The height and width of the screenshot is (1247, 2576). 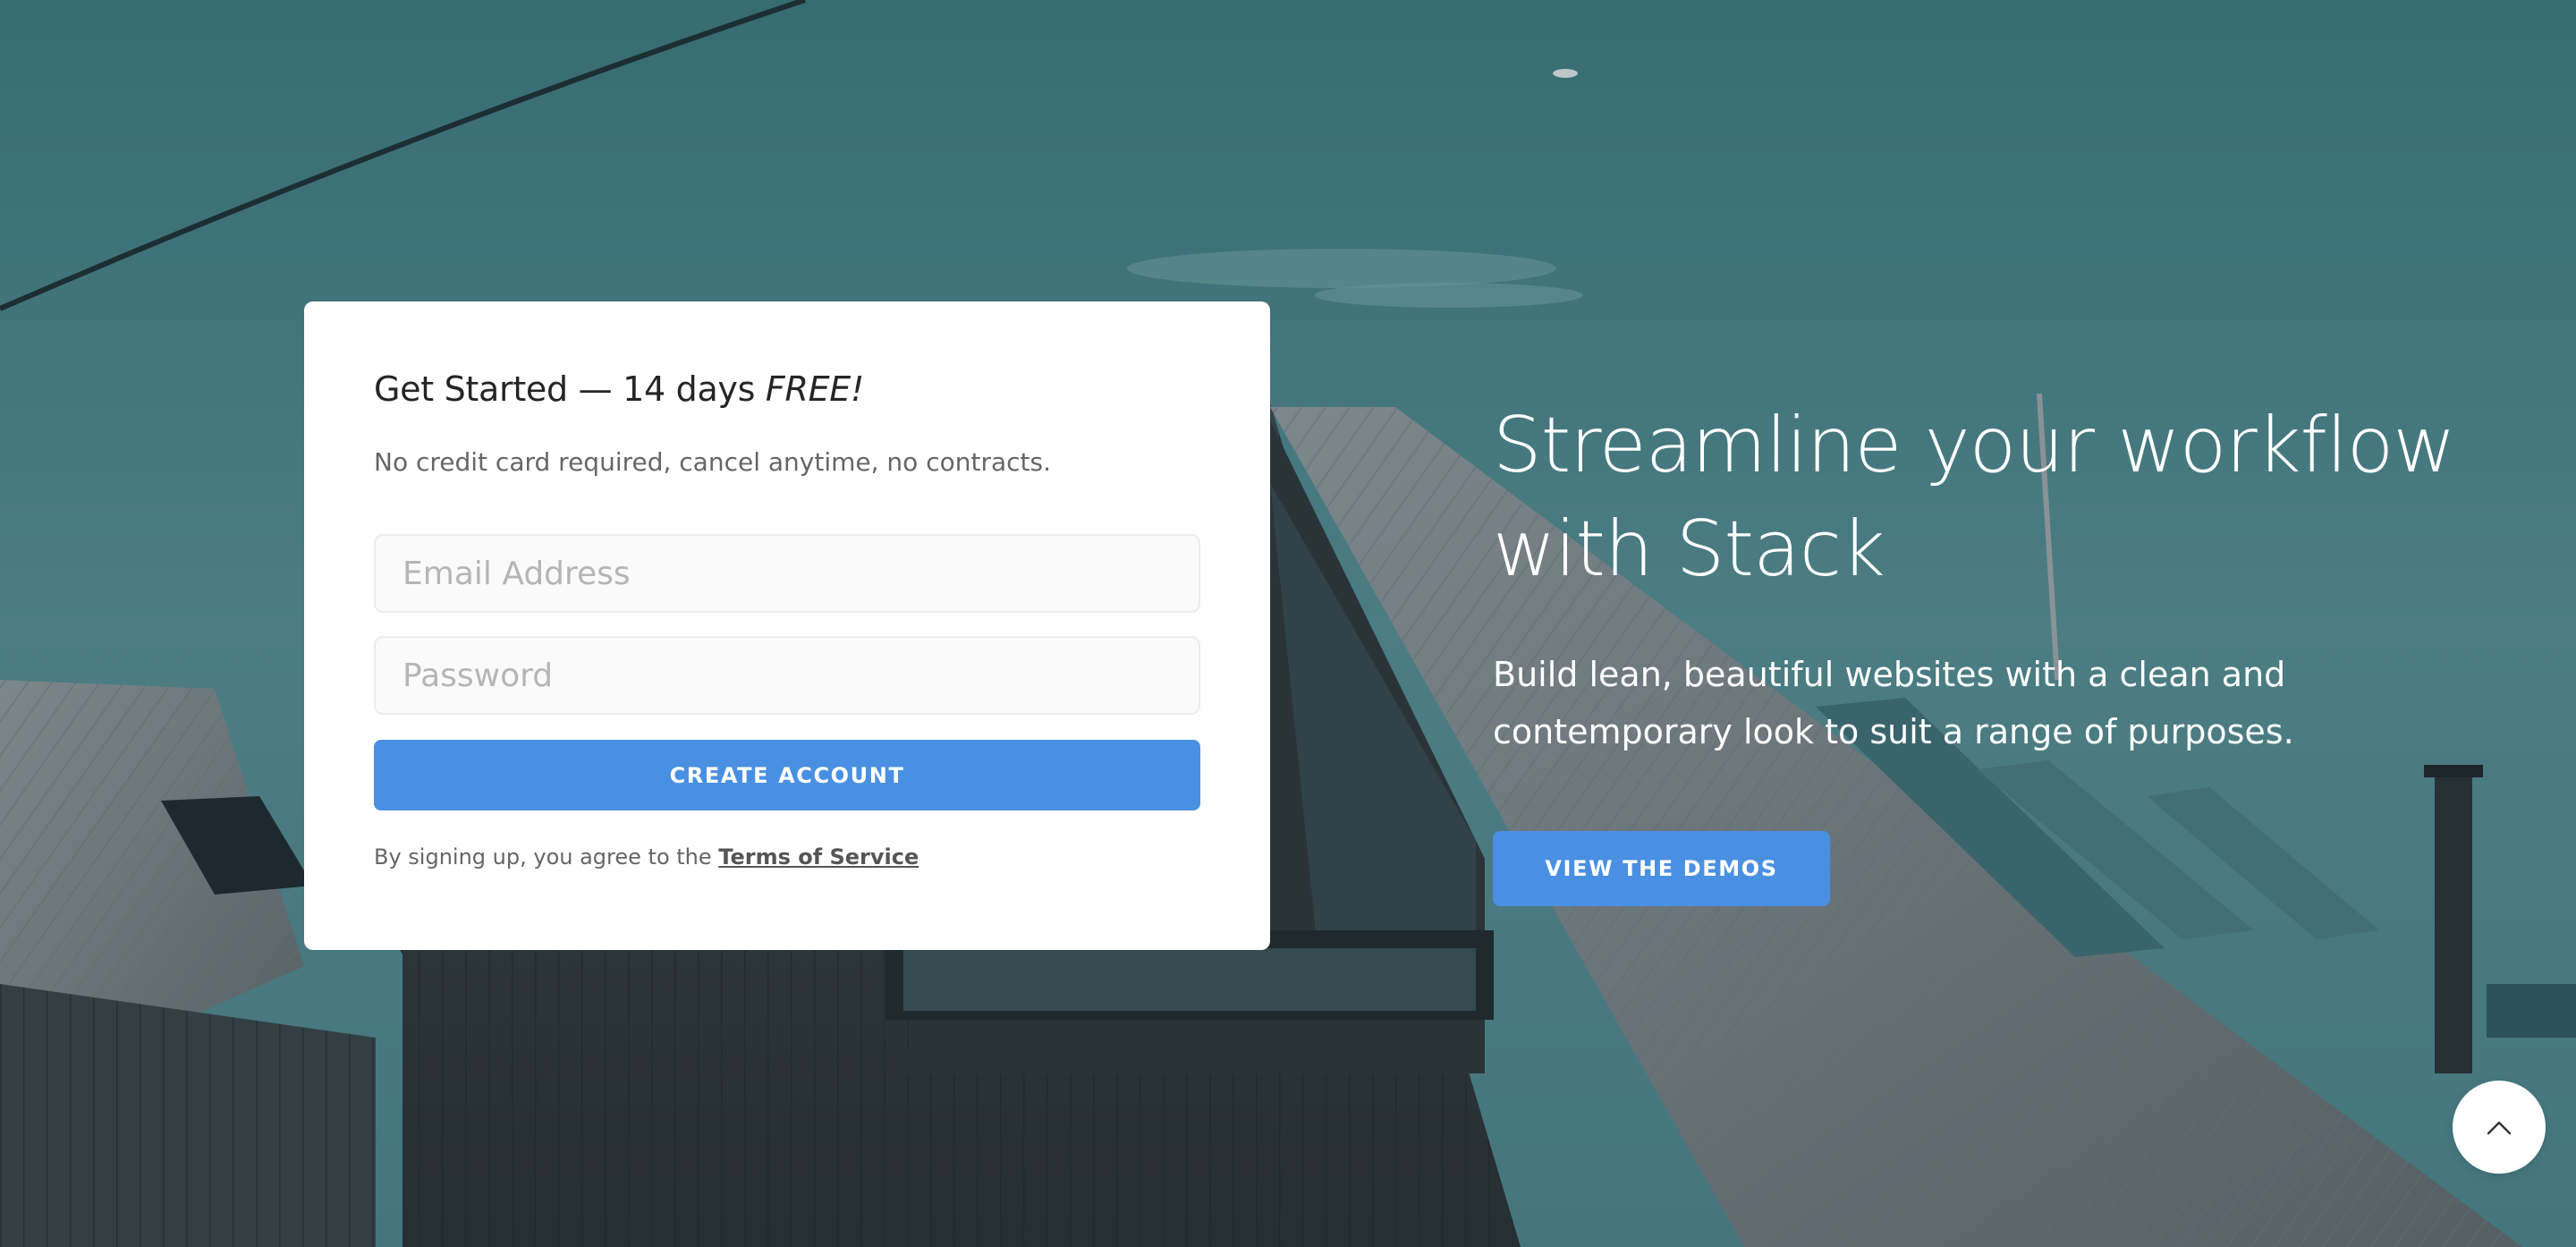 What do you see at coordinates (787, 573) in the screenshot?
I see `email-input` at bounding box center [787, 573].